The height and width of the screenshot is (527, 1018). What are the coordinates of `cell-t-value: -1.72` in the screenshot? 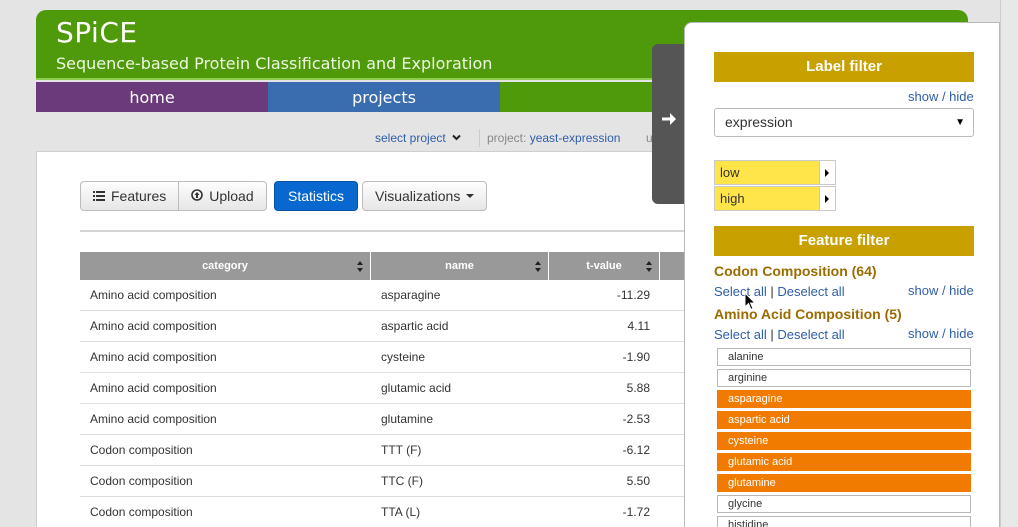 It's located at (636, 512).